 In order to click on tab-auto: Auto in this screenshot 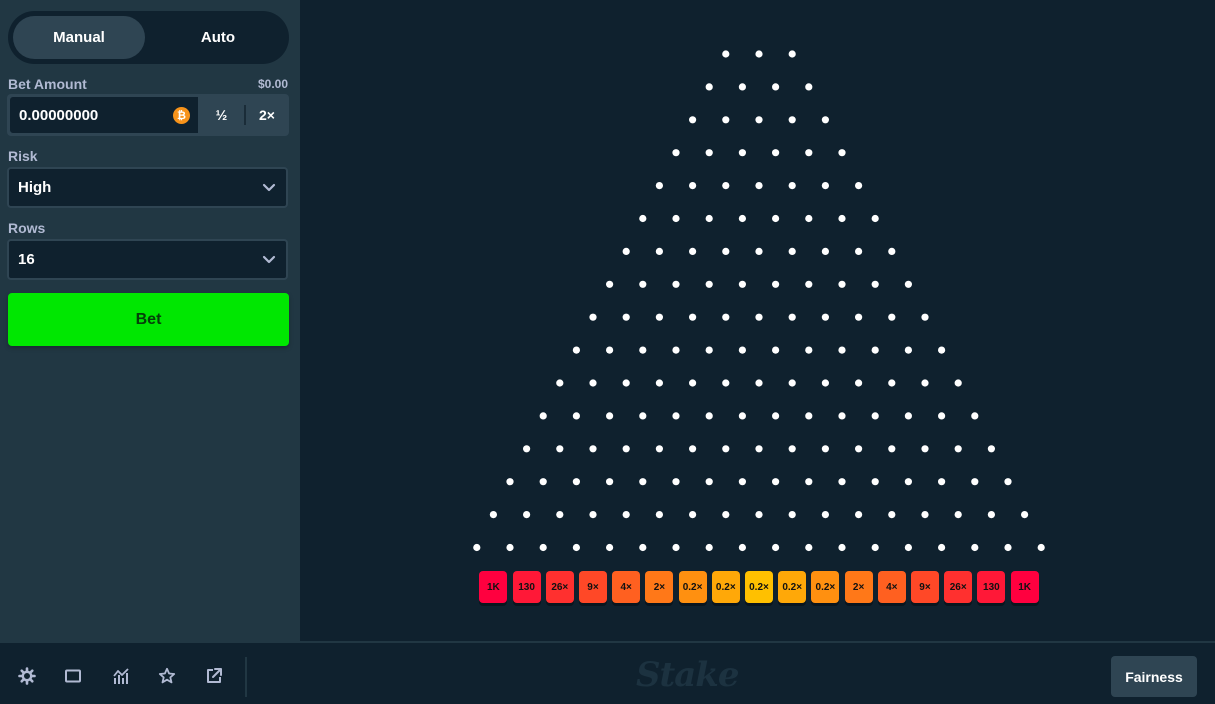, I will do `click(218, 37)`.